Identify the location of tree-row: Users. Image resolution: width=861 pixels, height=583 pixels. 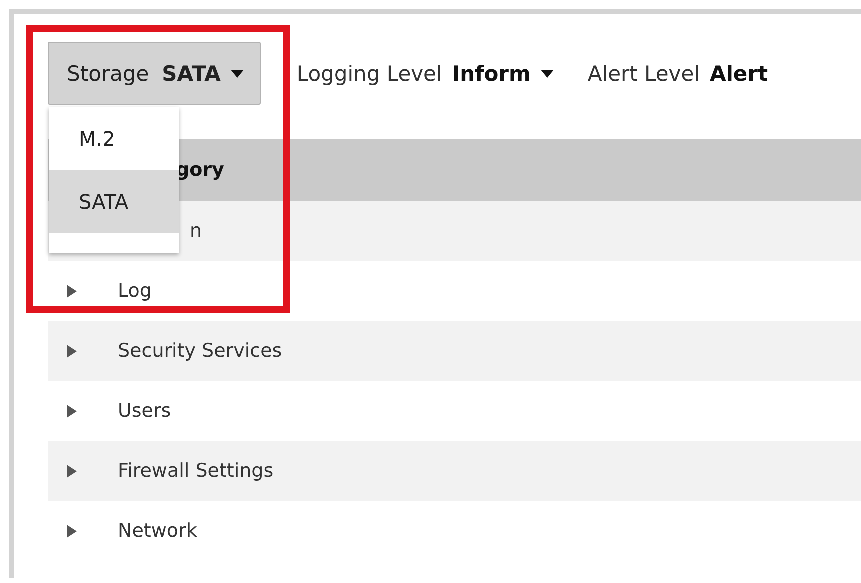
(454, 411).